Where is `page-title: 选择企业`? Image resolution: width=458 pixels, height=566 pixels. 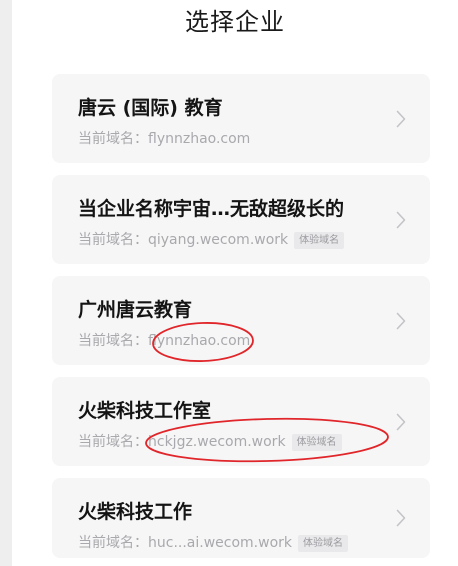 page-title: 选择企业 is located at coordinates (235, 22).